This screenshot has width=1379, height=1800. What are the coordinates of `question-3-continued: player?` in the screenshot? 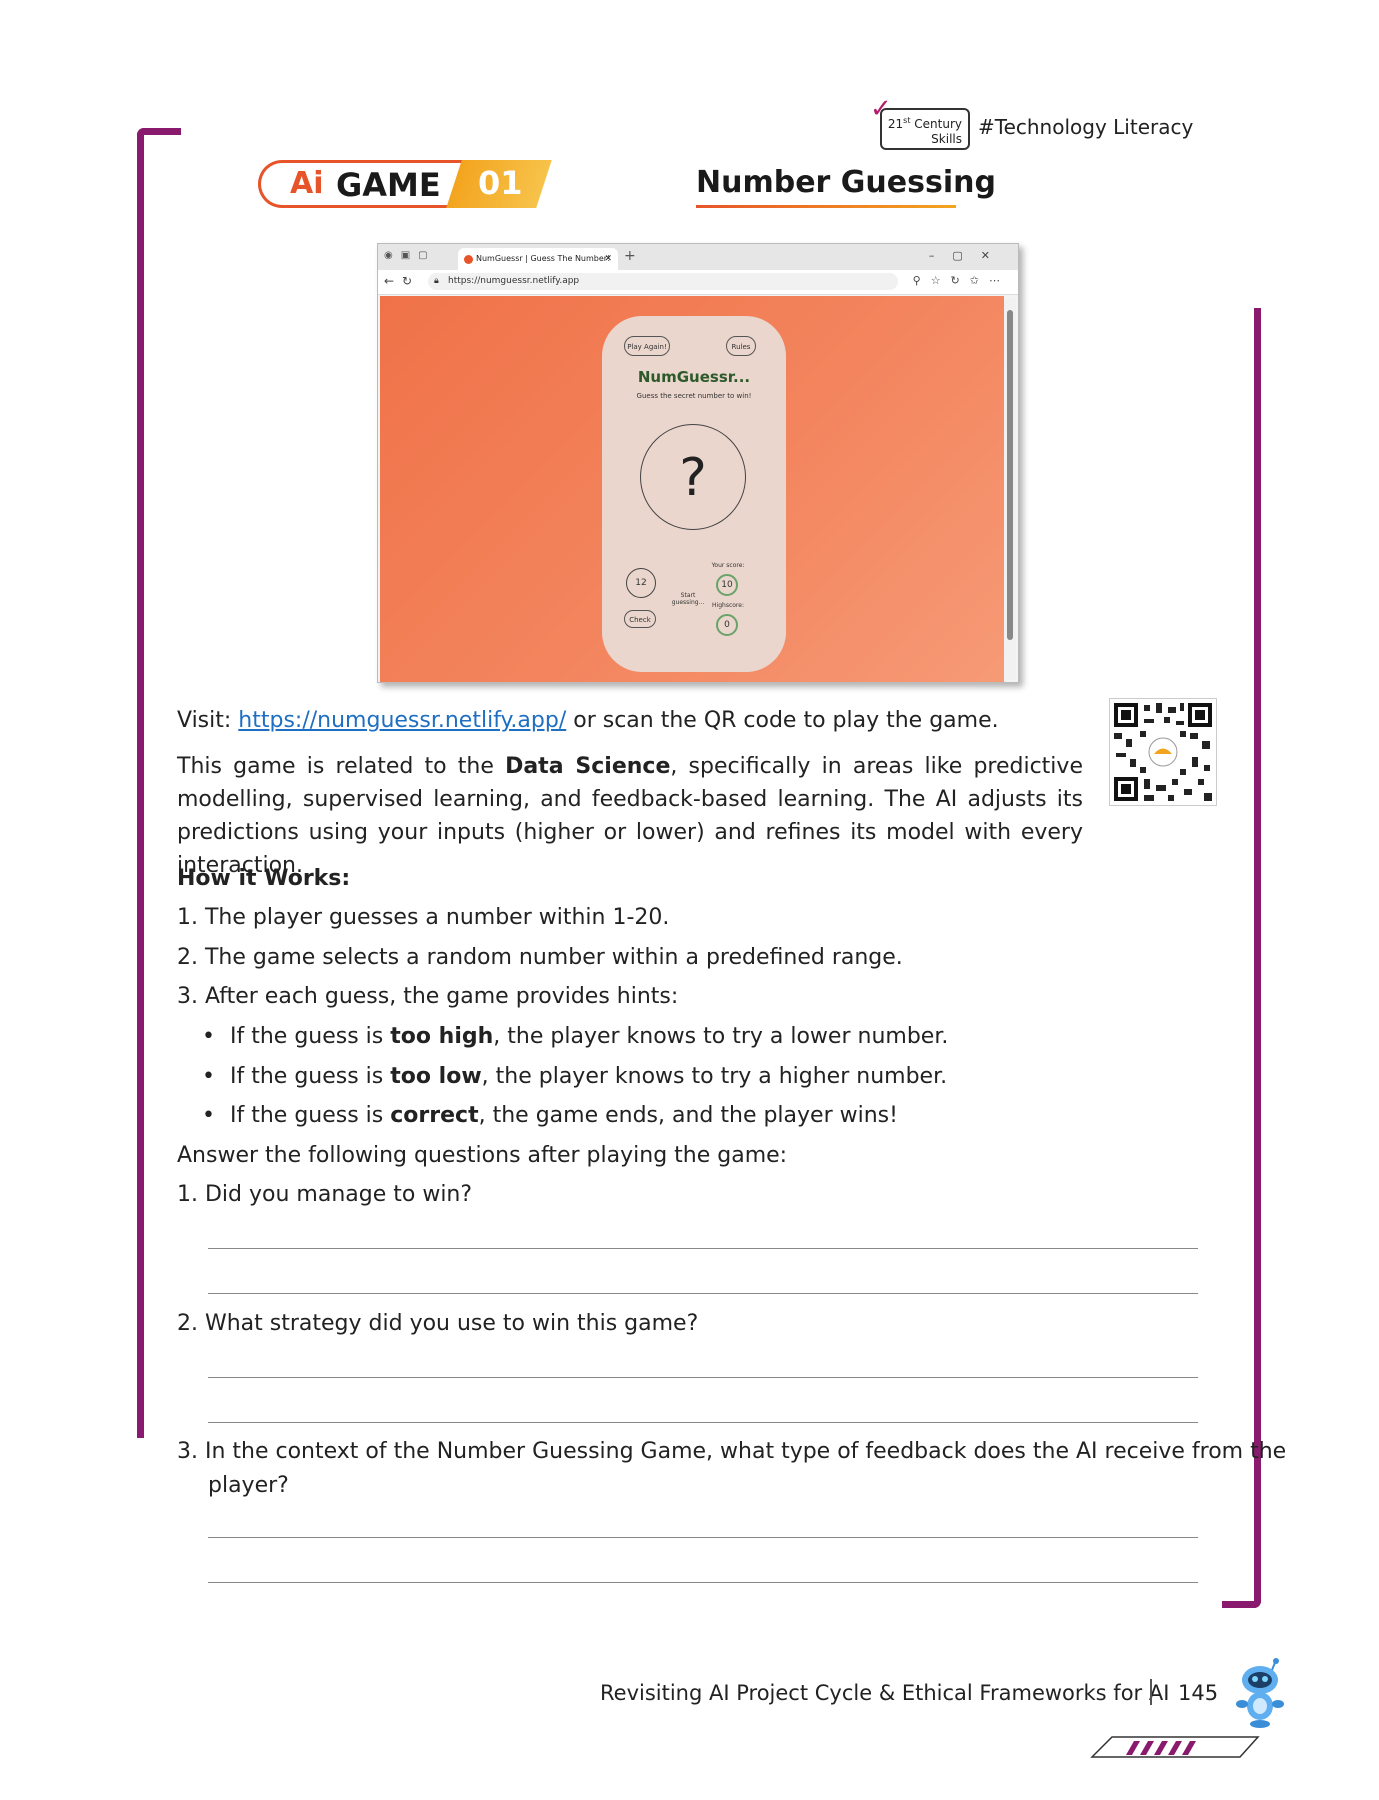 It's located at (248, 1485).